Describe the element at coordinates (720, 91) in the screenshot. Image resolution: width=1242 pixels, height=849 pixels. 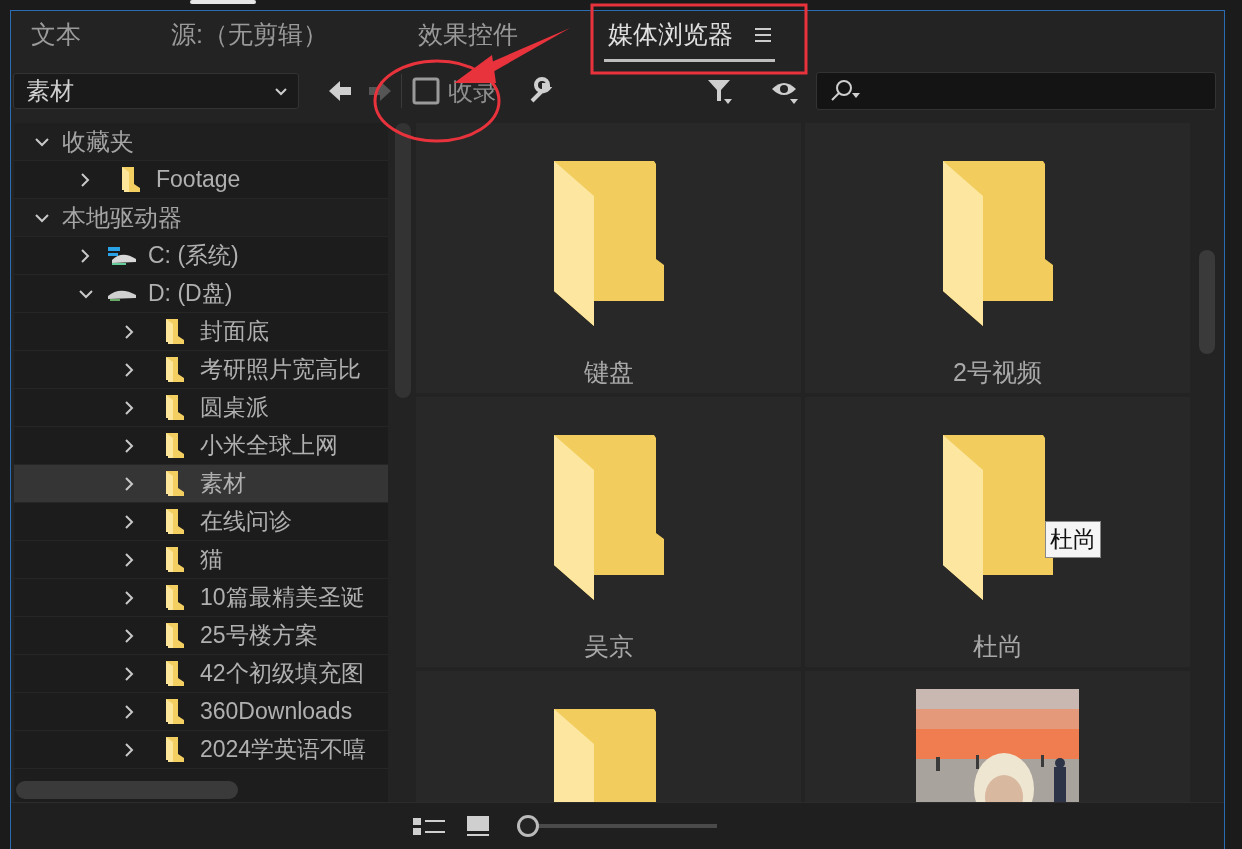
I see `filter-icon` at that location.